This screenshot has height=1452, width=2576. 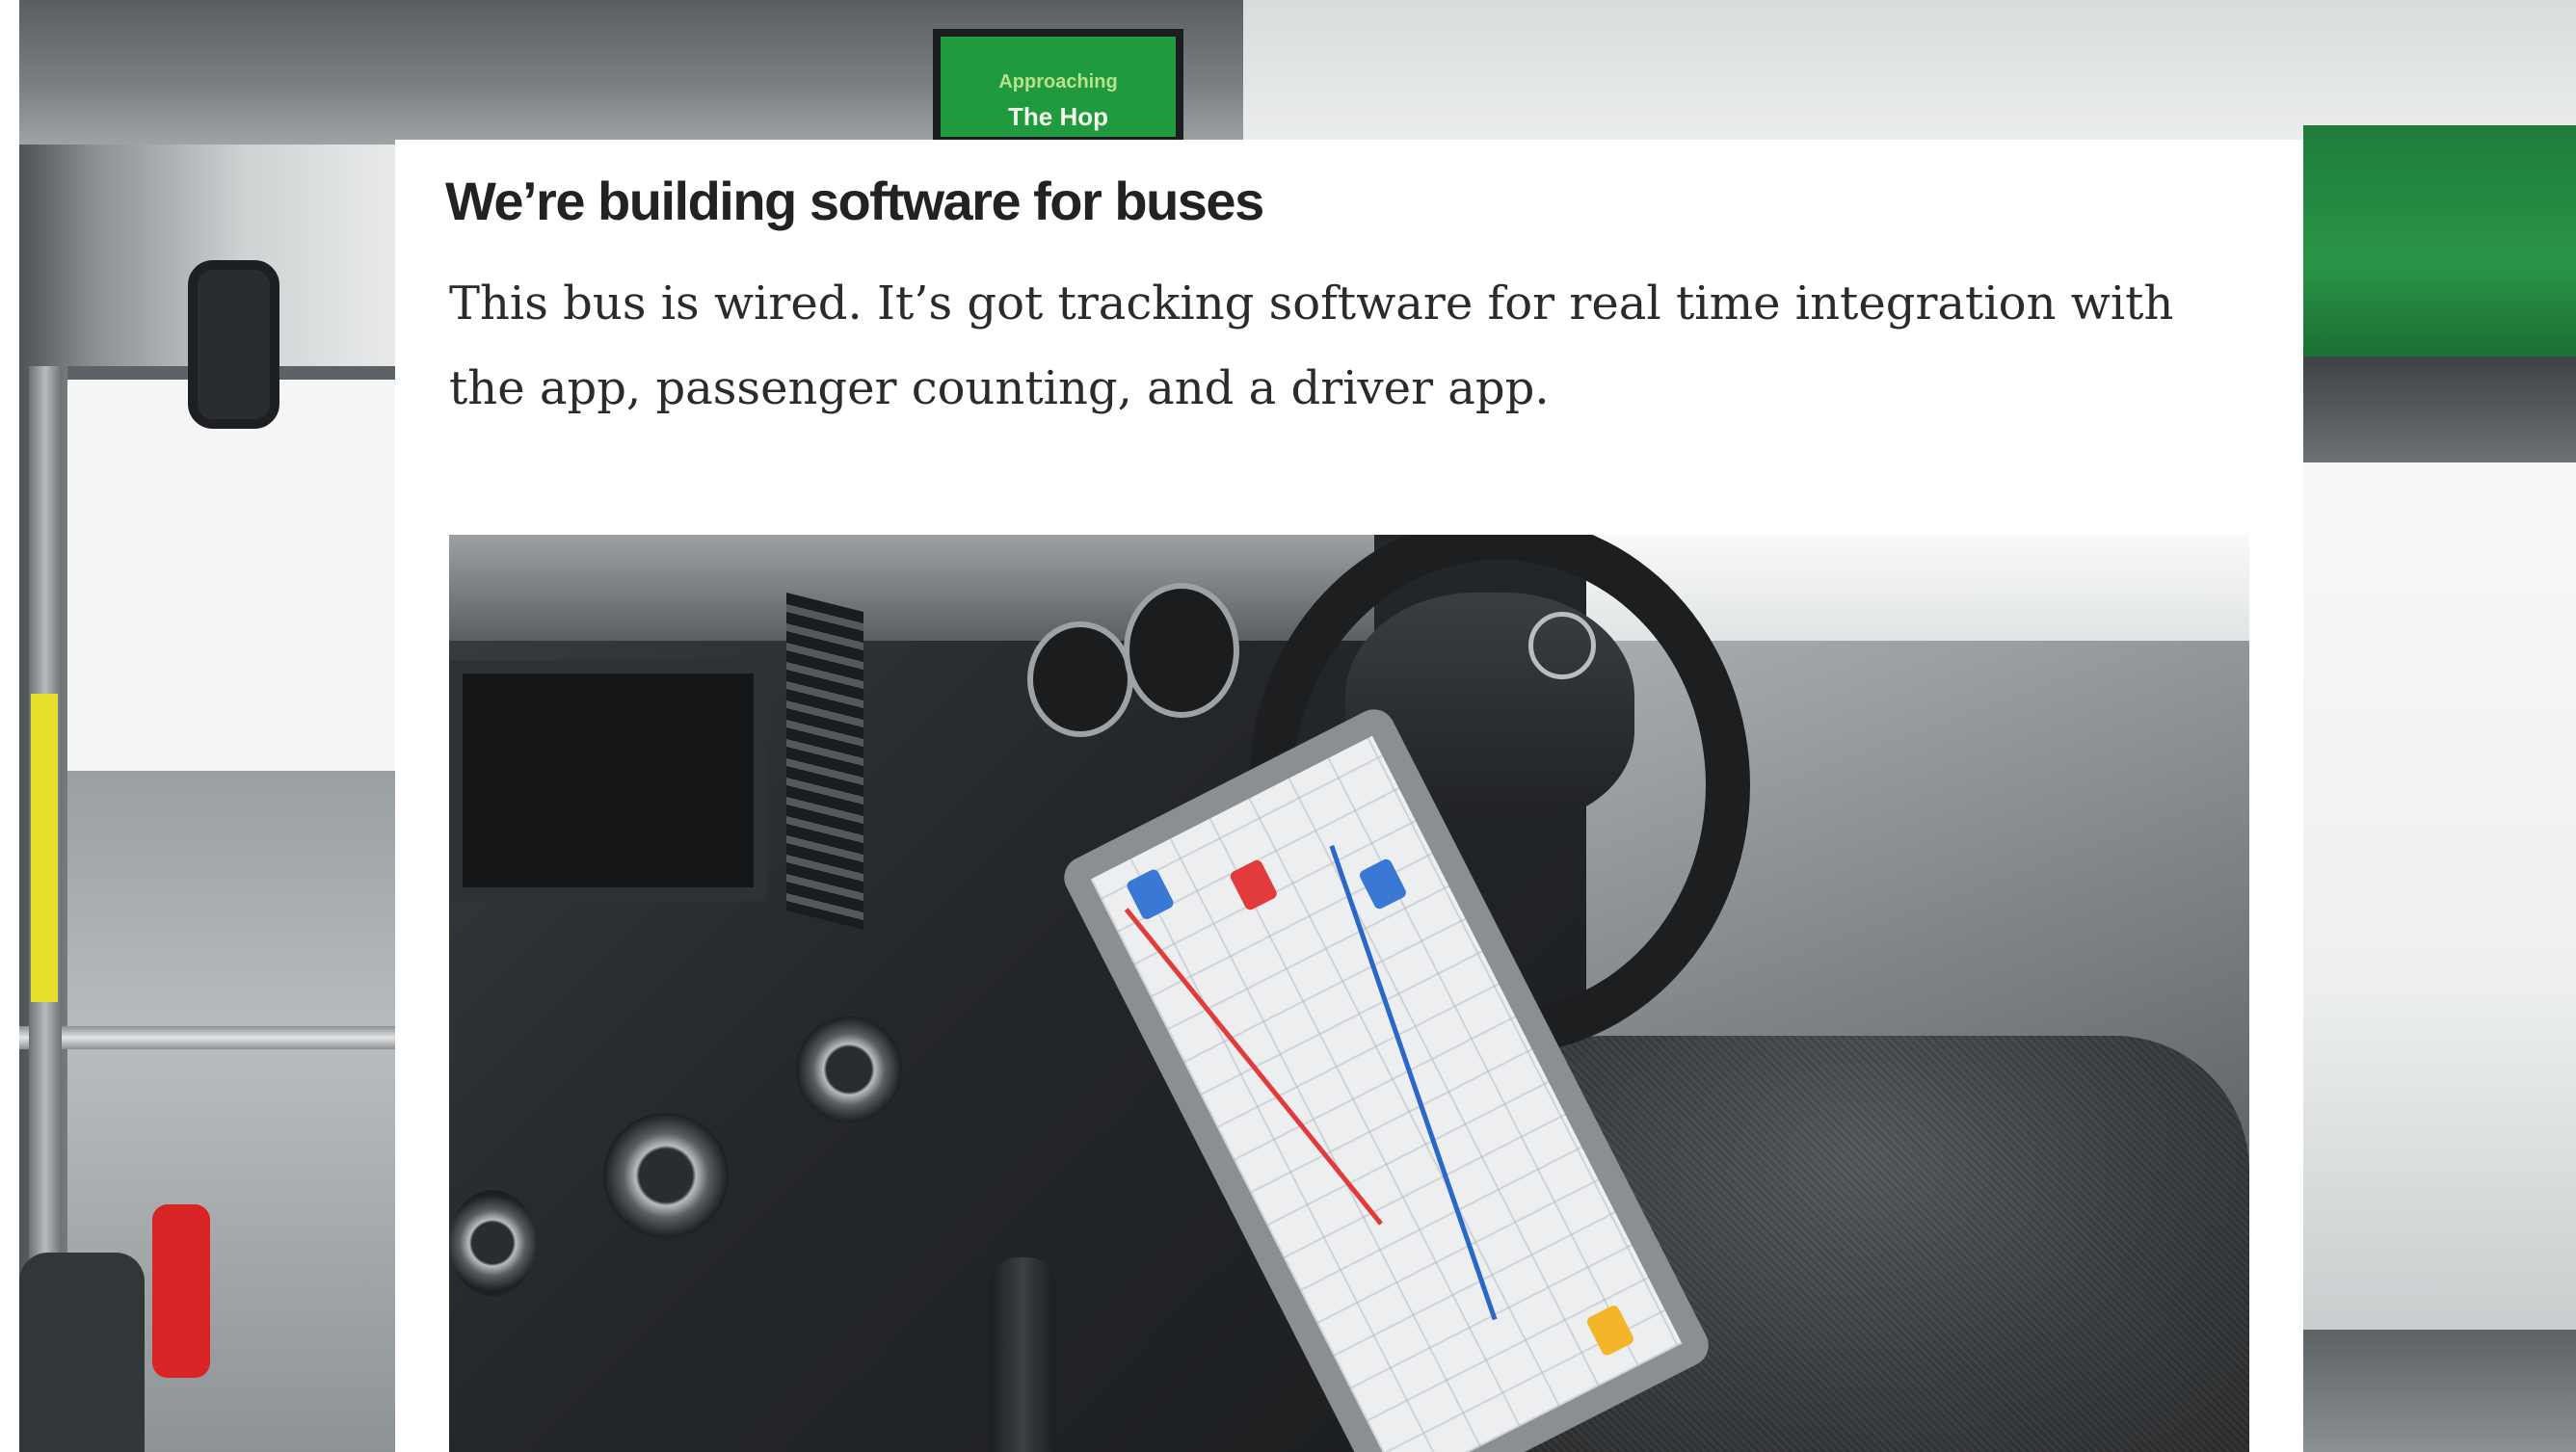 I want to click on fire-extinguisher, so click(x=181, y=1291).